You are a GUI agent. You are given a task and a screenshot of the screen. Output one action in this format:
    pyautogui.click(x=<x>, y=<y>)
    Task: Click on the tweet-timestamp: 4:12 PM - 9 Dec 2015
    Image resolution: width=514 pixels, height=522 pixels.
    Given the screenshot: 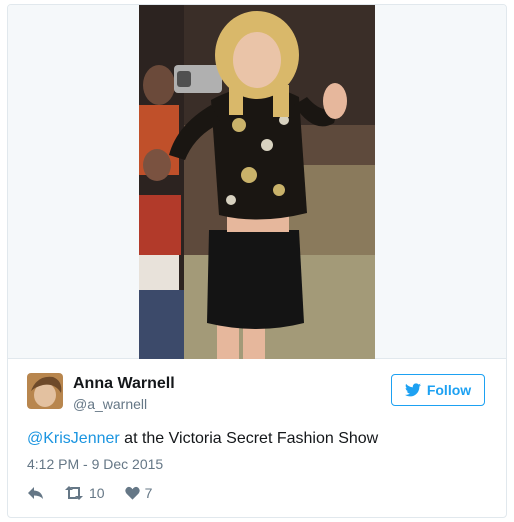 What is the action you would take?
    pyautogui.click(x=95, y=464)
    